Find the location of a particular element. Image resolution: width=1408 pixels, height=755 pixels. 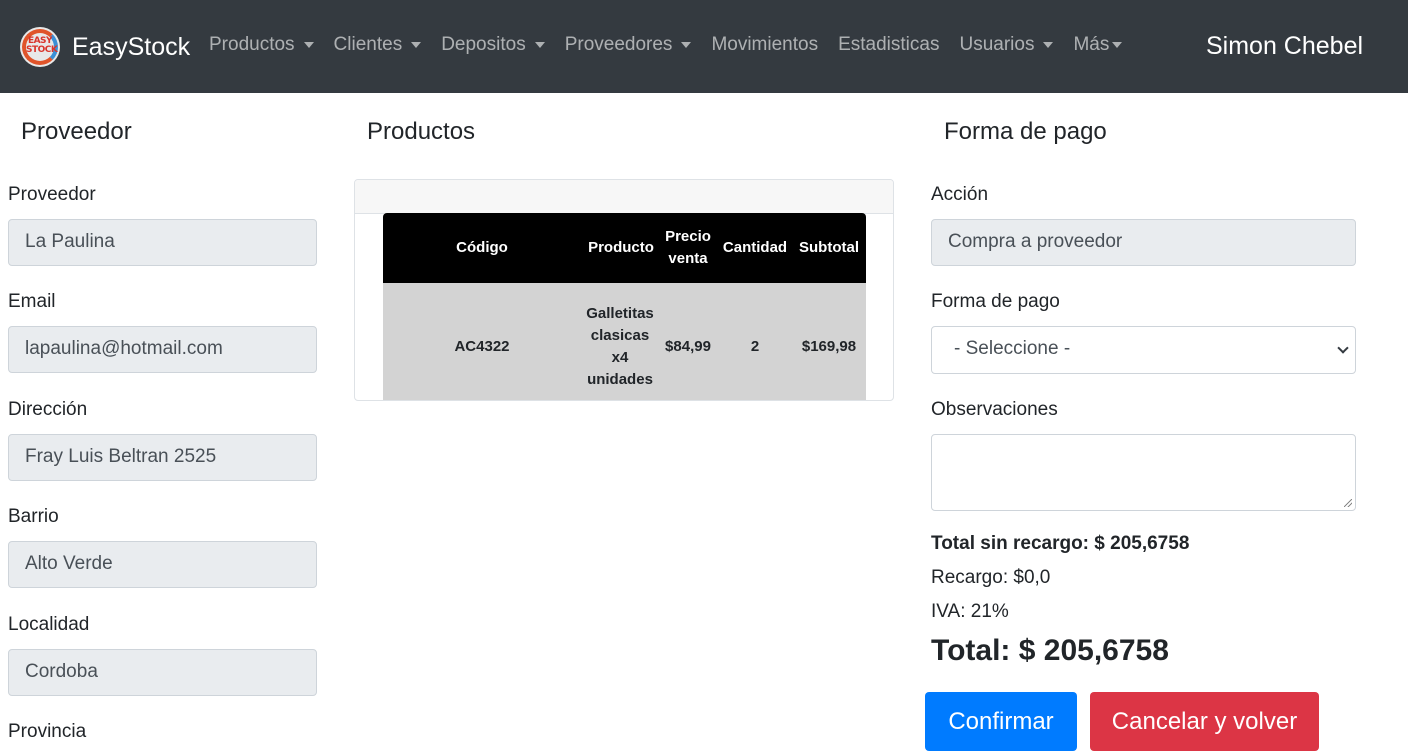

observaciones-label: Observaciones is located at coordinates (994, 409).